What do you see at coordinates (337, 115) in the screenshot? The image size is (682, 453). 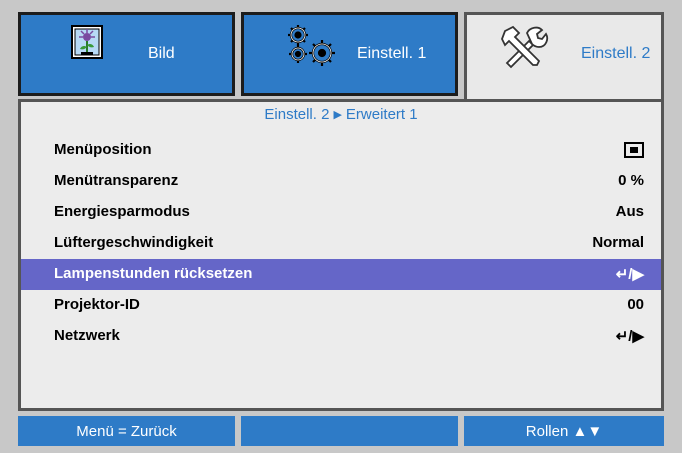 I see `breadcrumb-arrow-icon: ▶` at bounding box center [337, 115].